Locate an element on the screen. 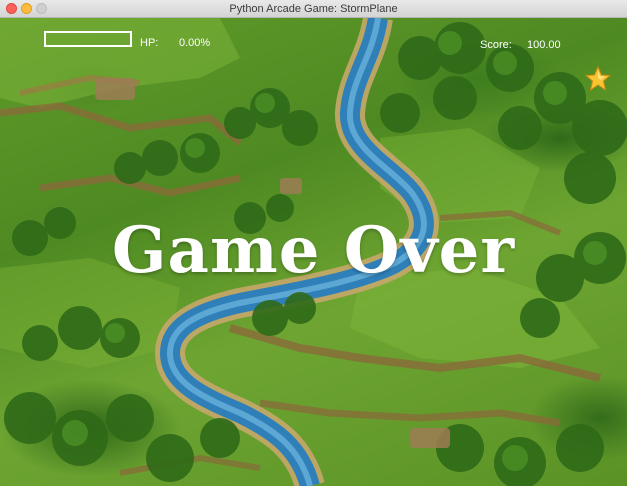 The height and width of the screenshot is (486, 627). title-bar: Python Arcade Game: StormPlane is located at coordinates (313, 9).